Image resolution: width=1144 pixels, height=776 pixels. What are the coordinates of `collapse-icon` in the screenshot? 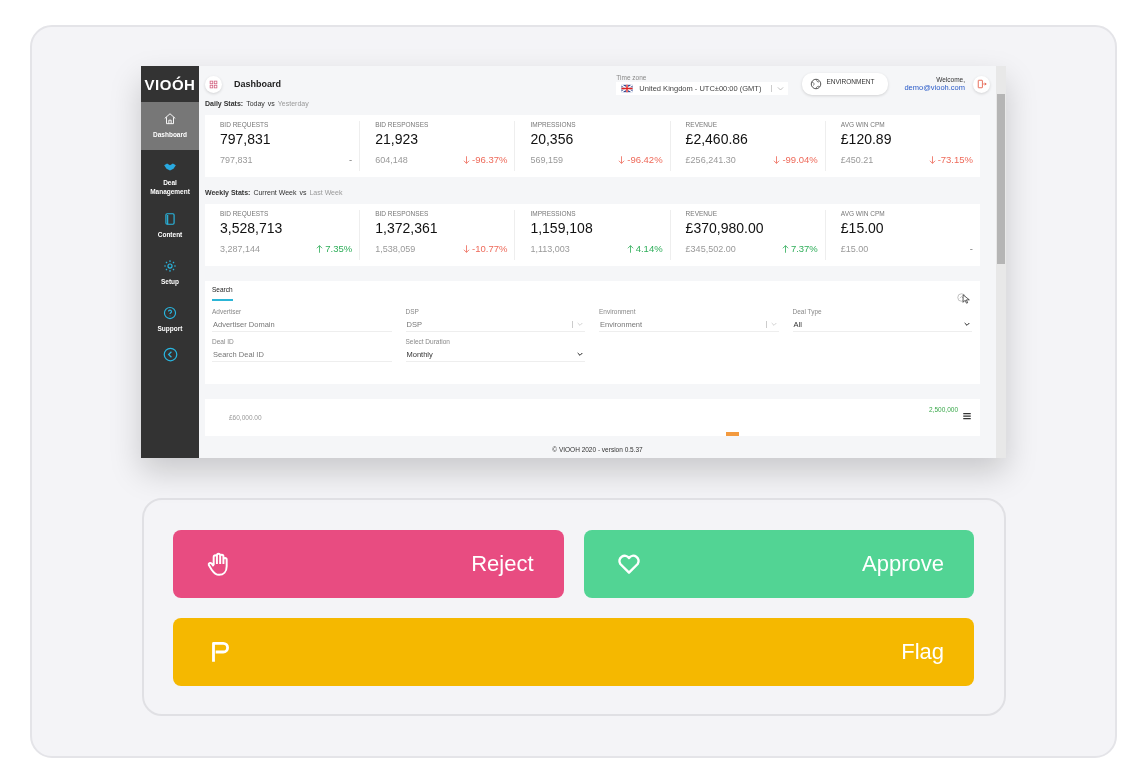 It's located at (170, 355).